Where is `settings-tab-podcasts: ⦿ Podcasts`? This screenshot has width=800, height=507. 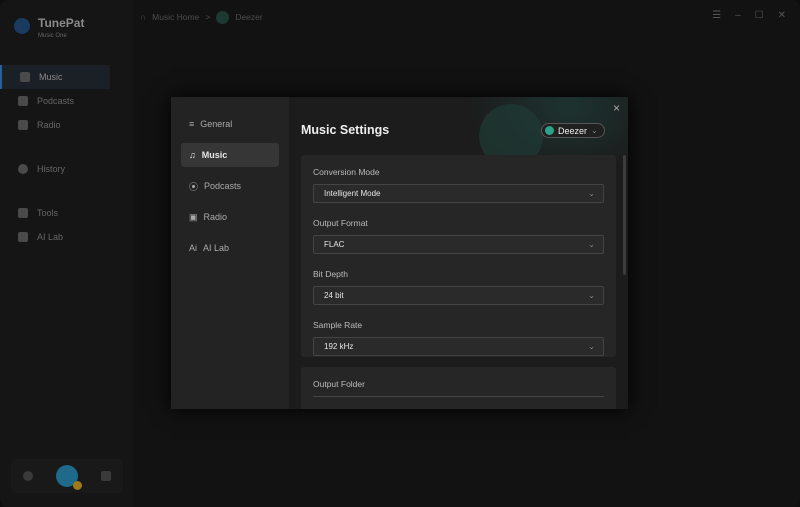 settings-tab-podcasts: ⦿ Podcasts is located at coordinates (230, 186).